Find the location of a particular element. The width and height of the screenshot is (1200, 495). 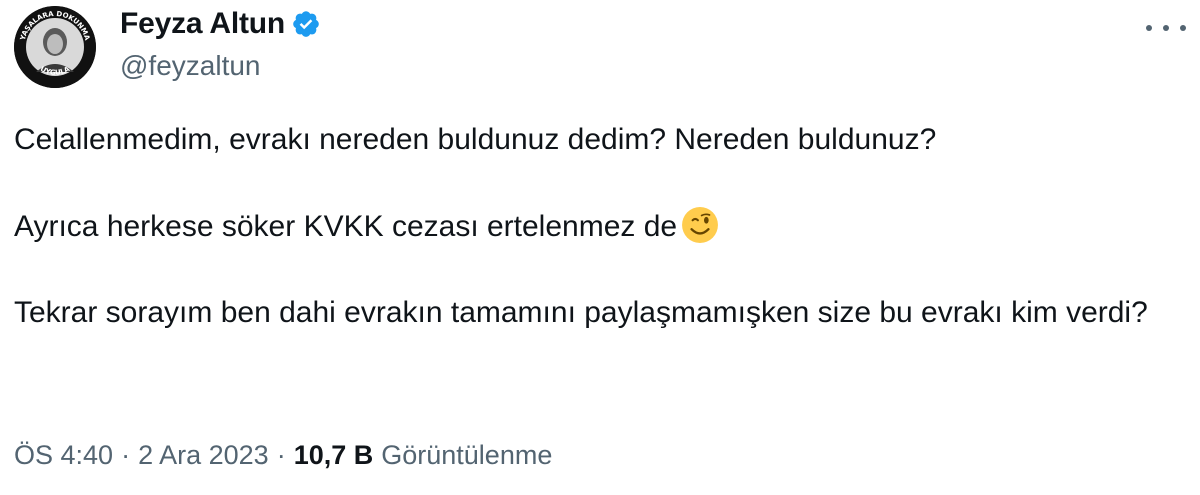

display-name: Feyza Altun is located at coordinates (202, 24).